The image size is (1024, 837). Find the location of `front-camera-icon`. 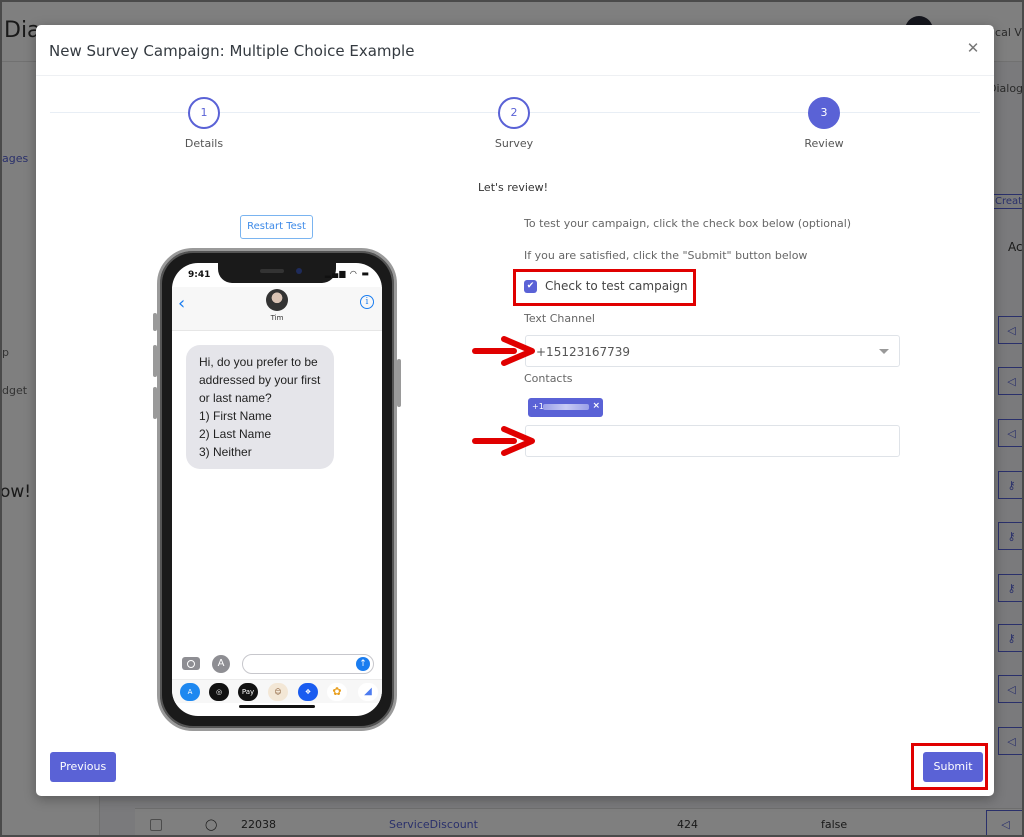

front-camera-icon is located at coordinates (299, 271).